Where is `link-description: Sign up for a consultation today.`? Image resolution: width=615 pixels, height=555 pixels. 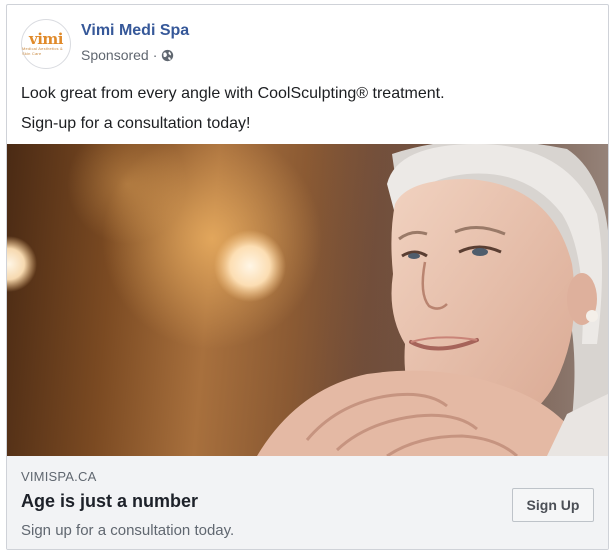 link-description: Sign up for a consultation today. is located at coordinates (128, 530).